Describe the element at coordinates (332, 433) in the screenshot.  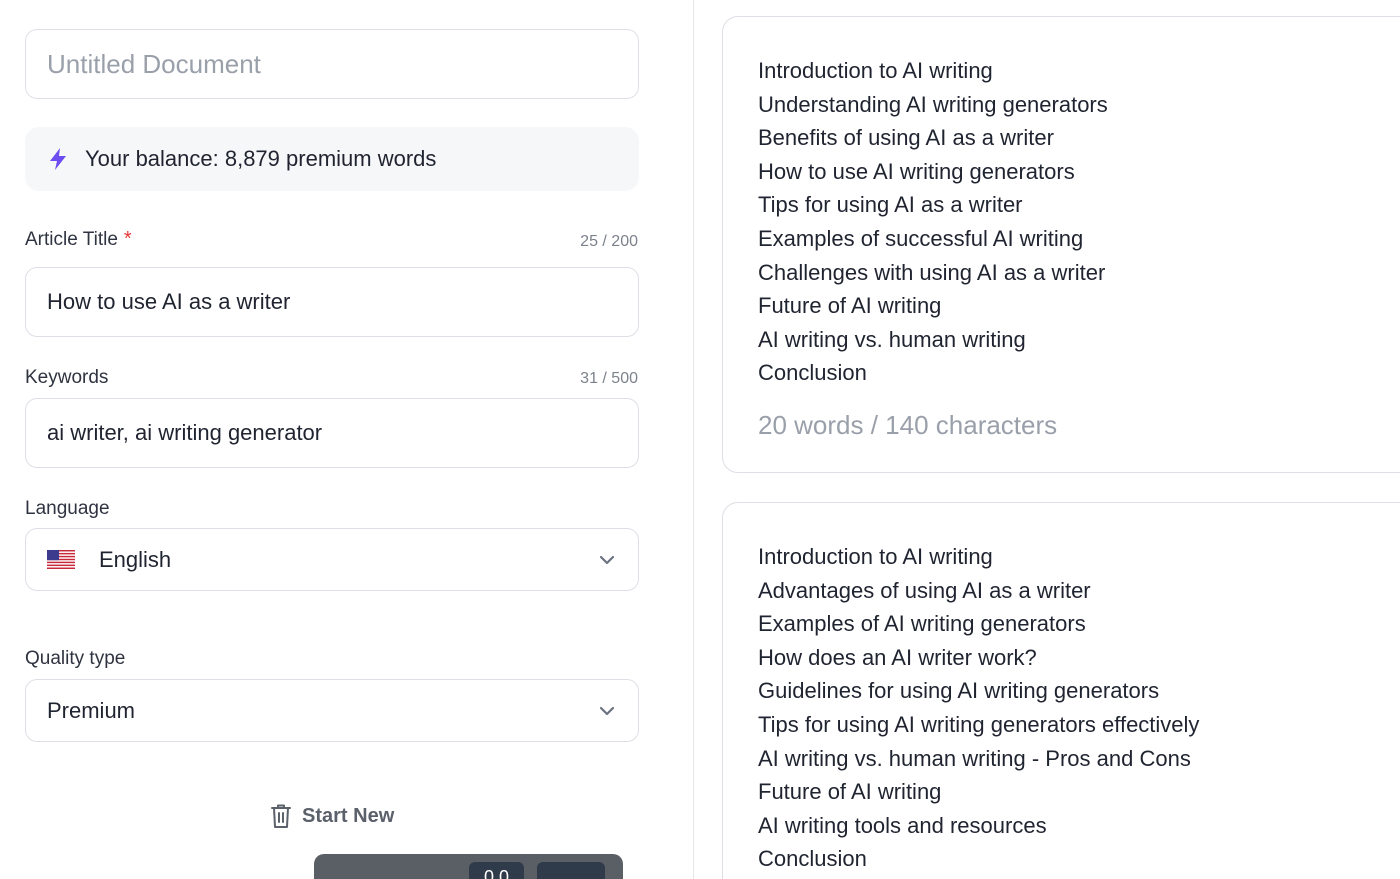
I see `keywords-input` at that location.